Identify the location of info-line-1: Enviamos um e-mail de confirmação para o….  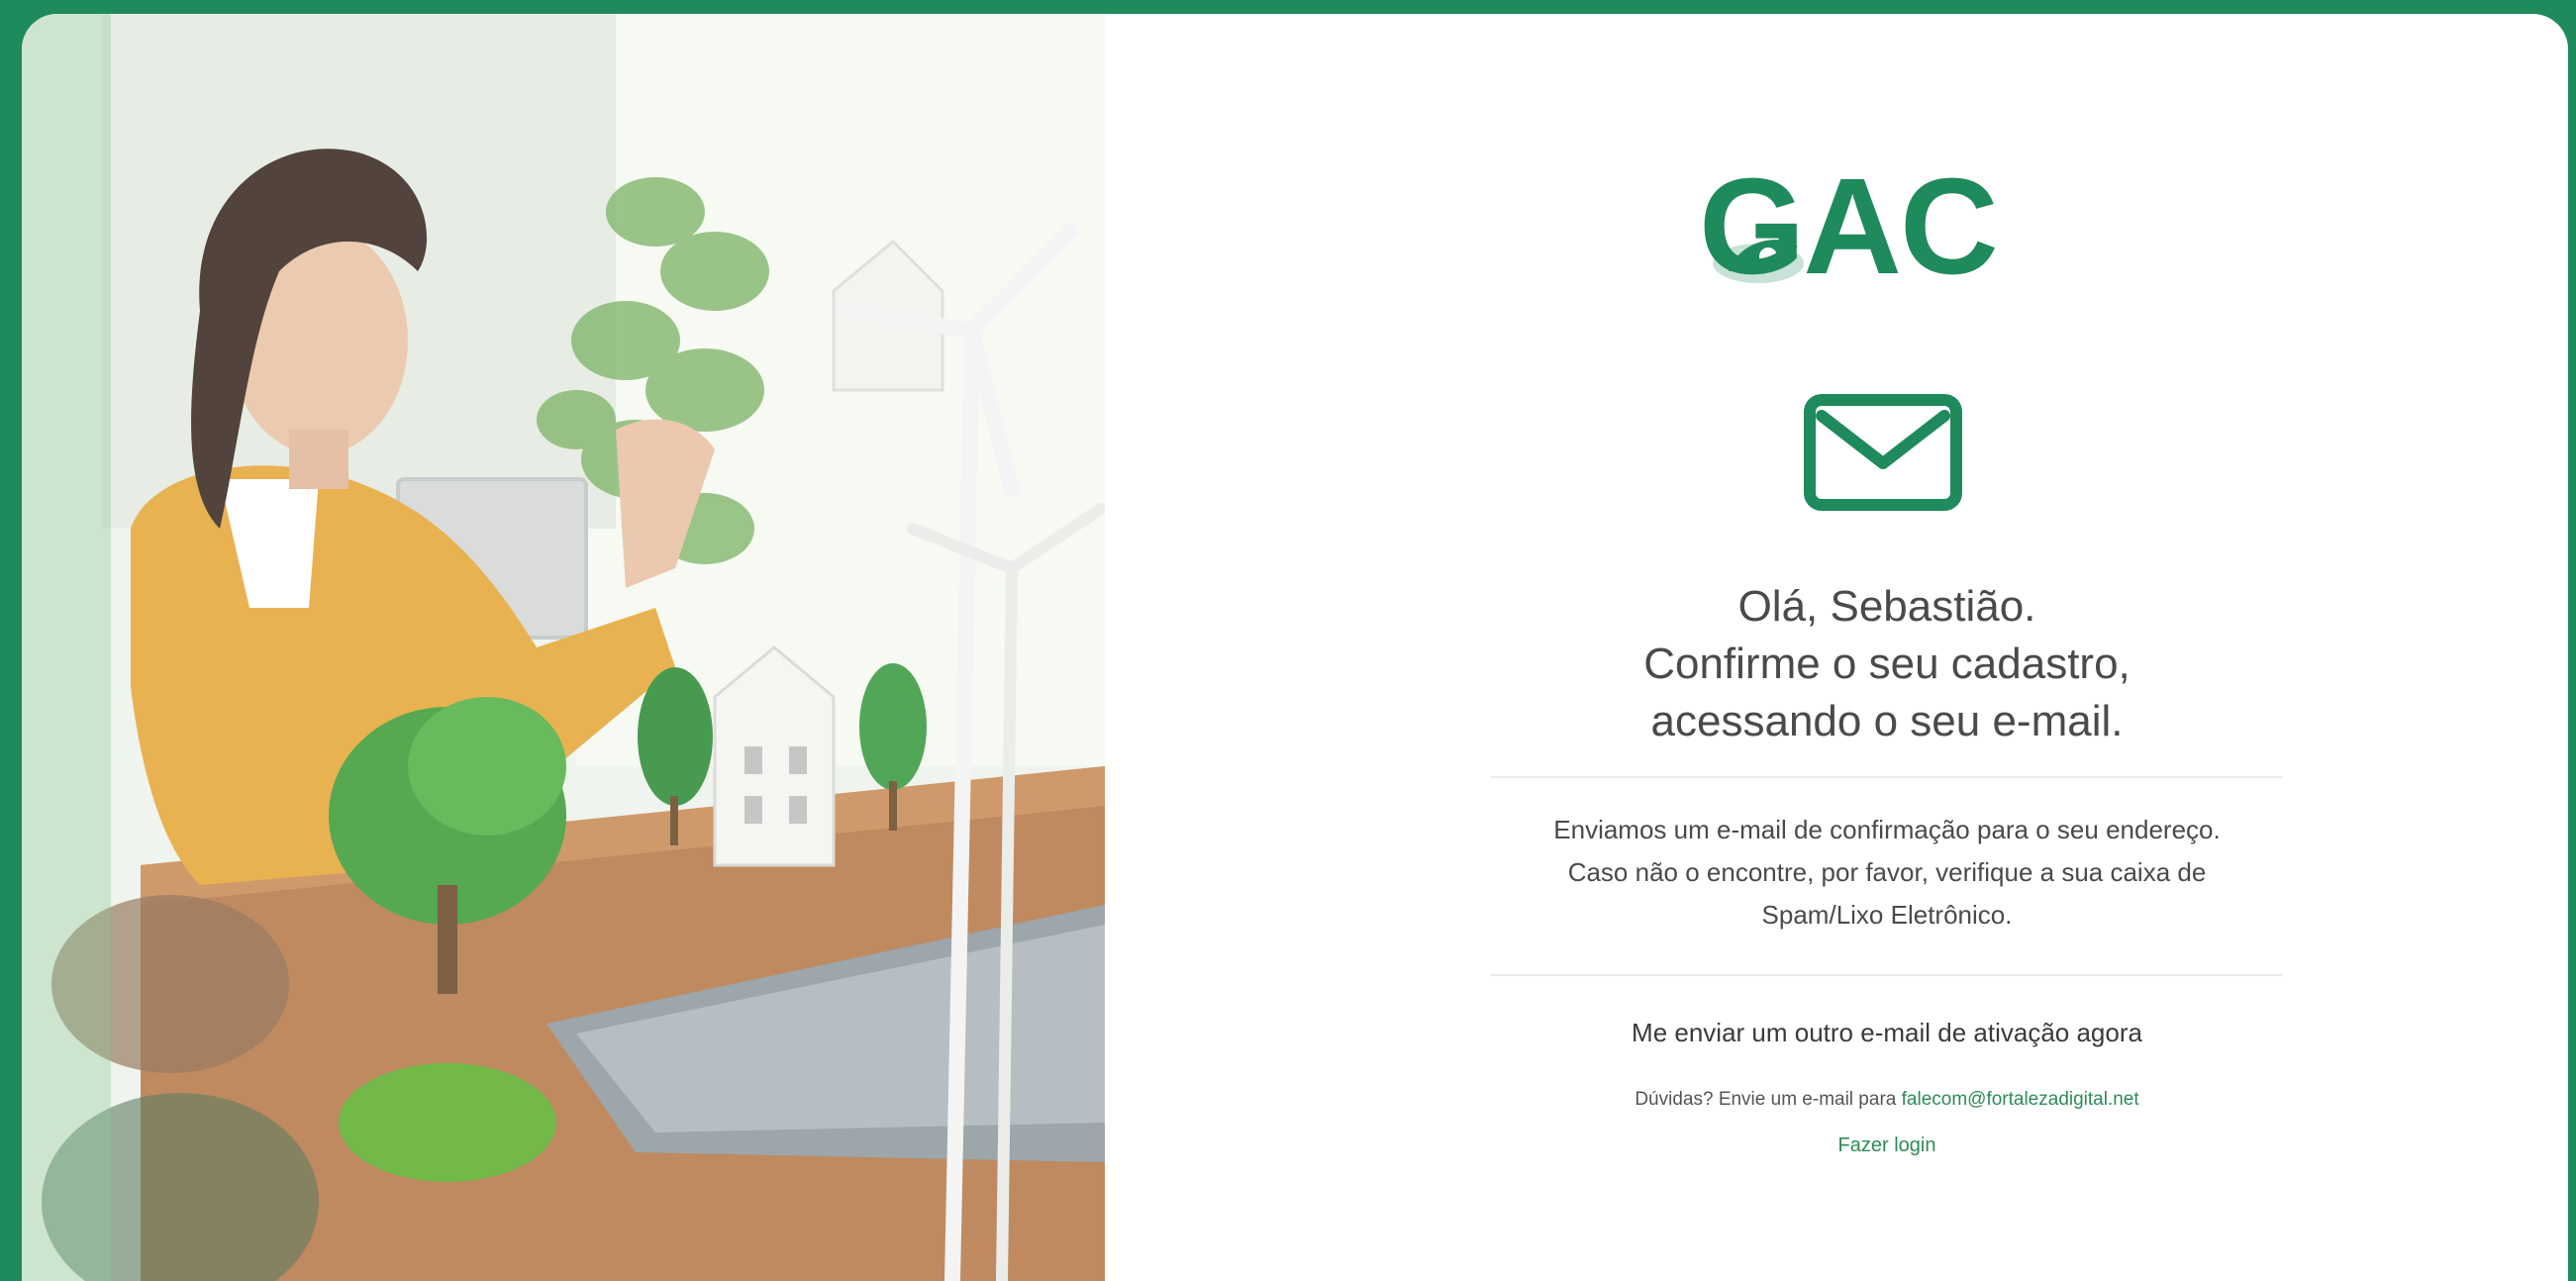
(1887, 830).